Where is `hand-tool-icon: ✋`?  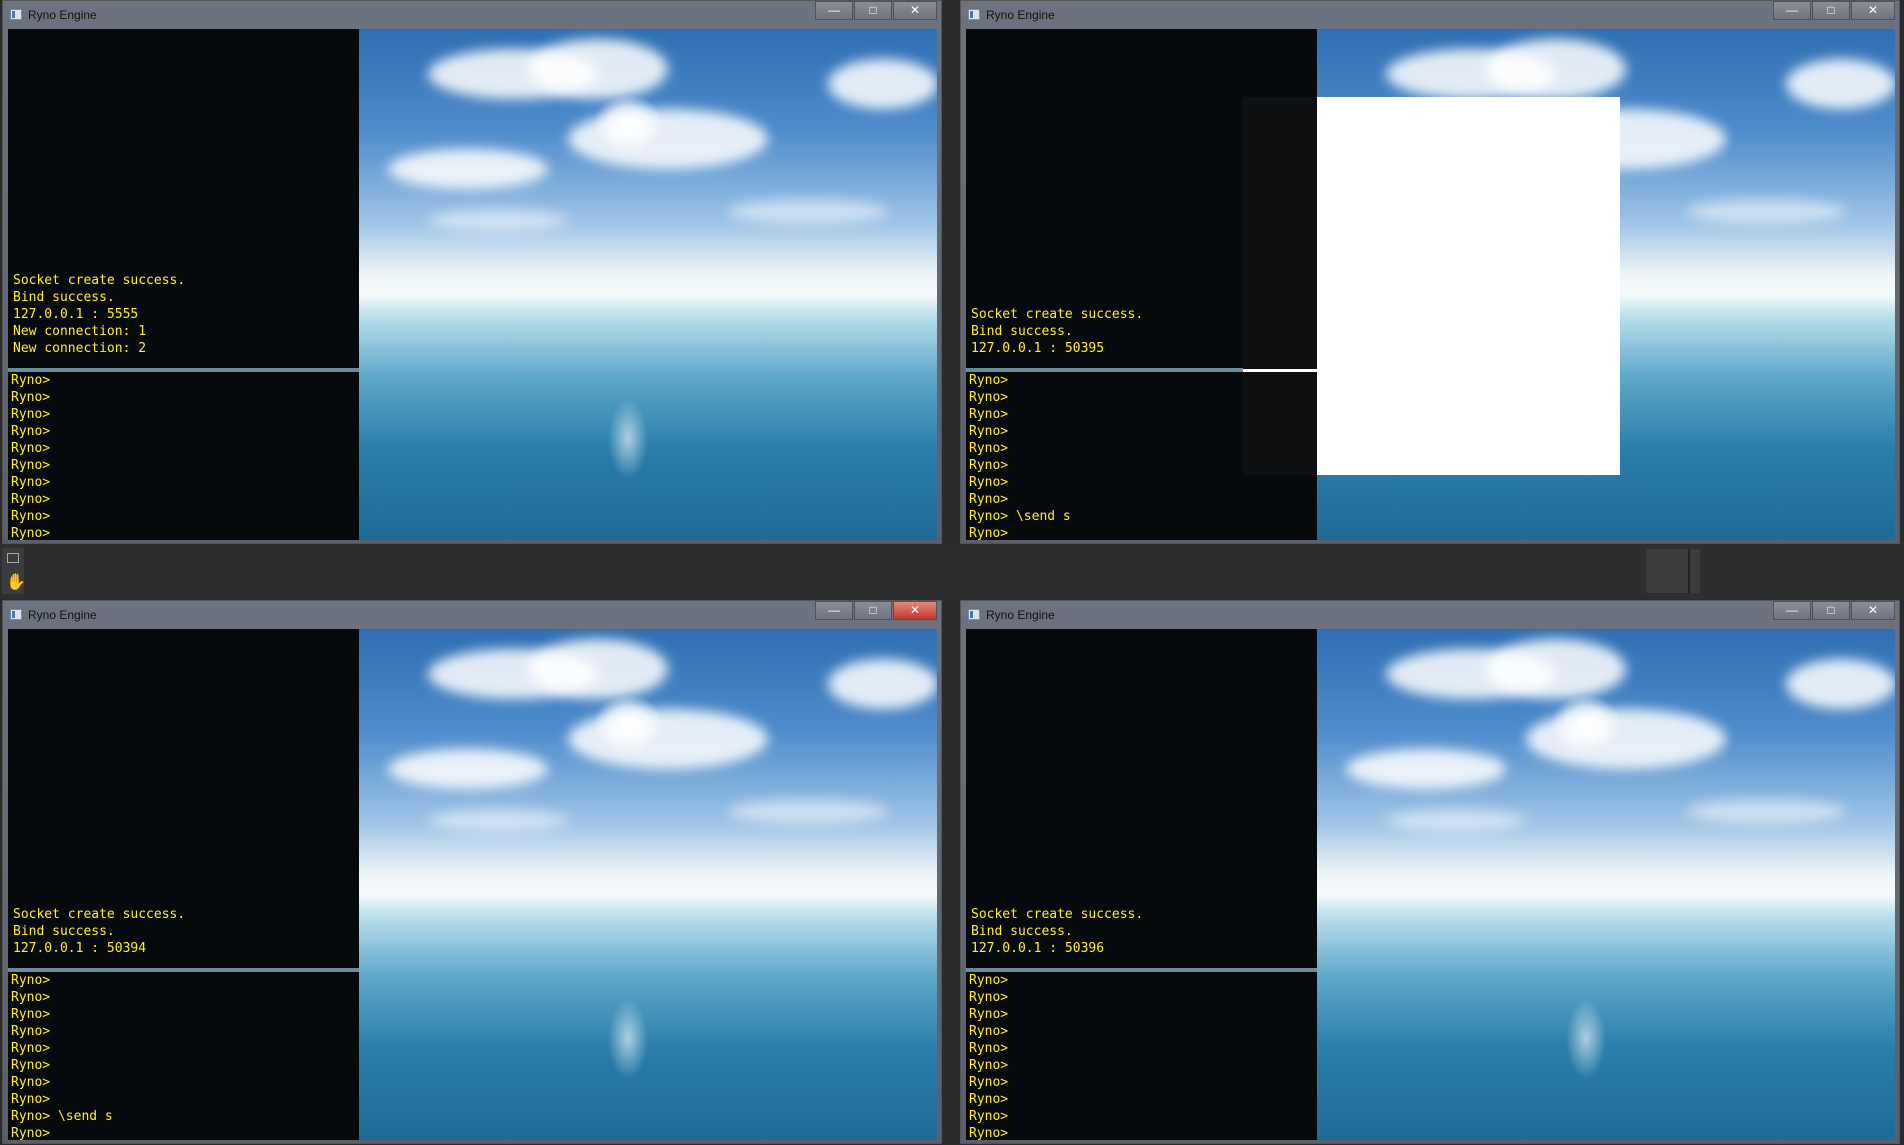
hand-tool-icon: ✋ is located at coordinates (16, 582).